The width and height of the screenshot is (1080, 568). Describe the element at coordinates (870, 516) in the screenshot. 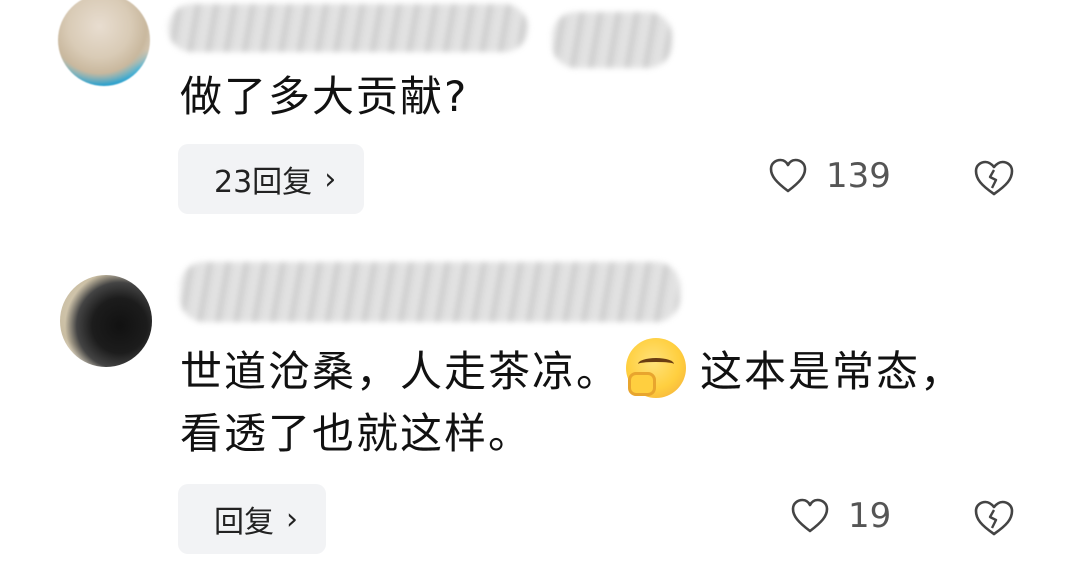

I see `like-count: 19` at that location.